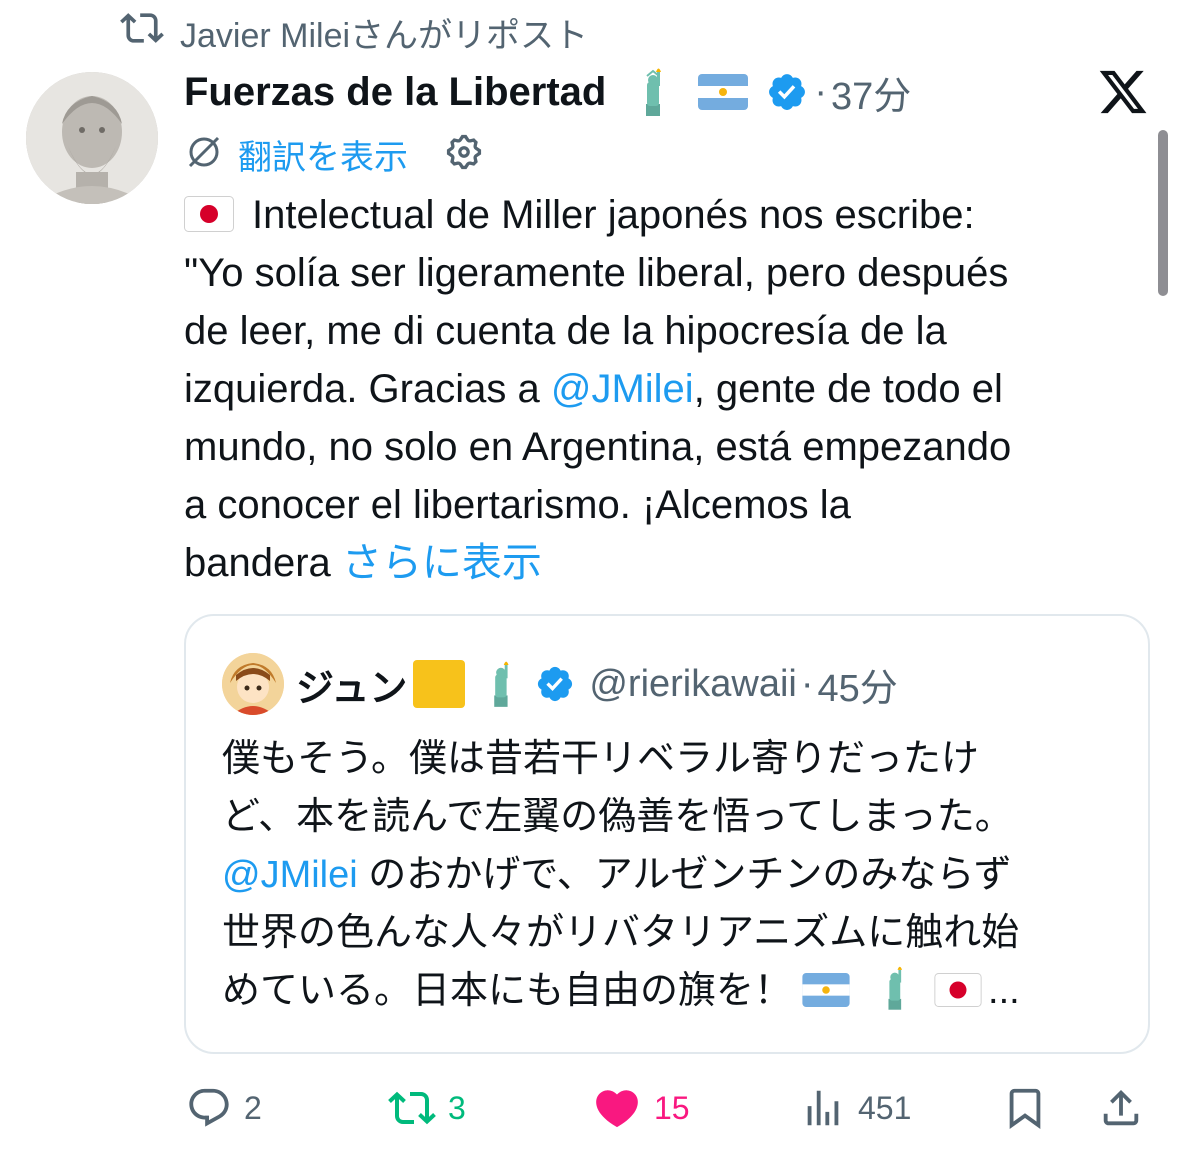  What do you see at coordinates (622, 389) in the screenshot?
I see `mention-link: @JMilei` at bounding box center [622, 389].